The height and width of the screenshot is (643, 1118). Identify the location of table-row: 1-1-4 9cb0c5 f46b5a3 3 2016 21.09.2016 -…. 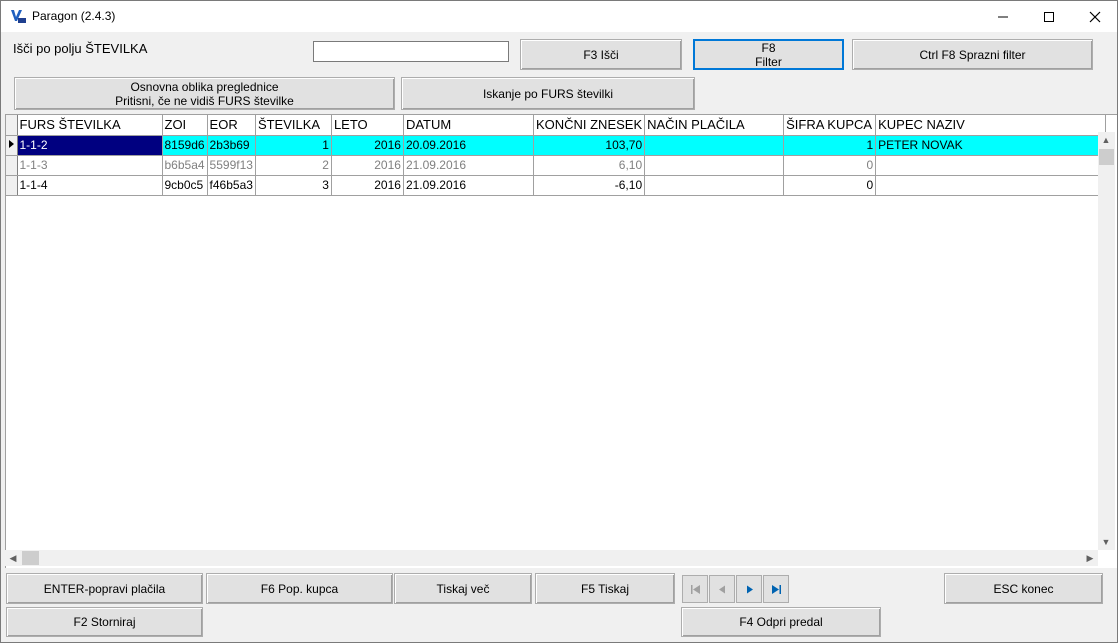
(556, 185).